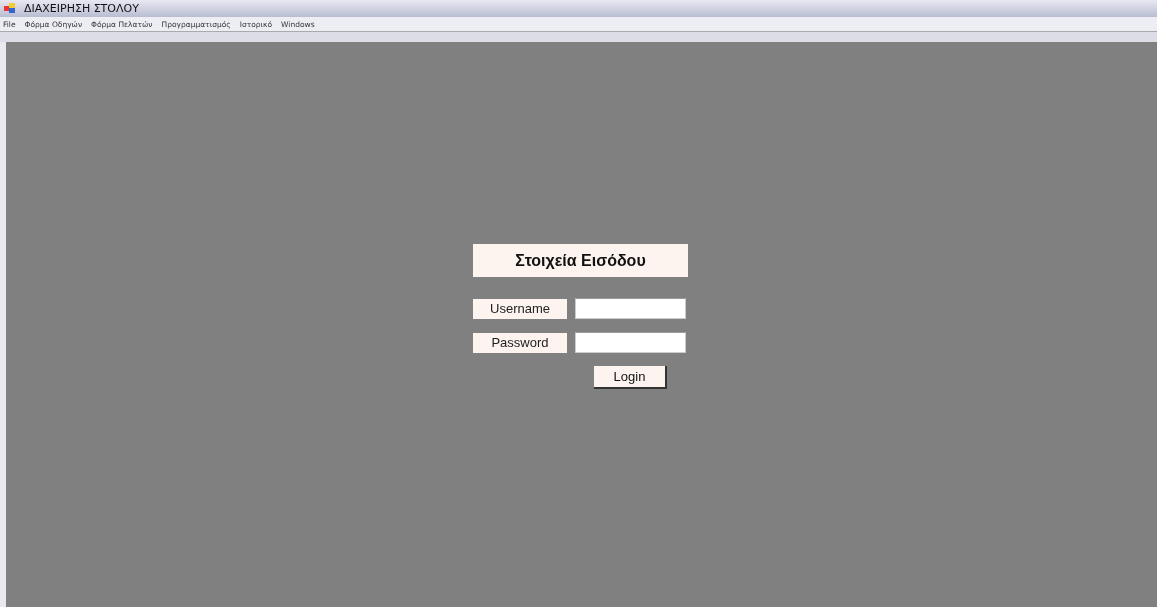  I want to click on window-title: ΔΙΑΧΕΙΡΗΣΗ ΣΤΟΛΟΥ, so click(81, 8).